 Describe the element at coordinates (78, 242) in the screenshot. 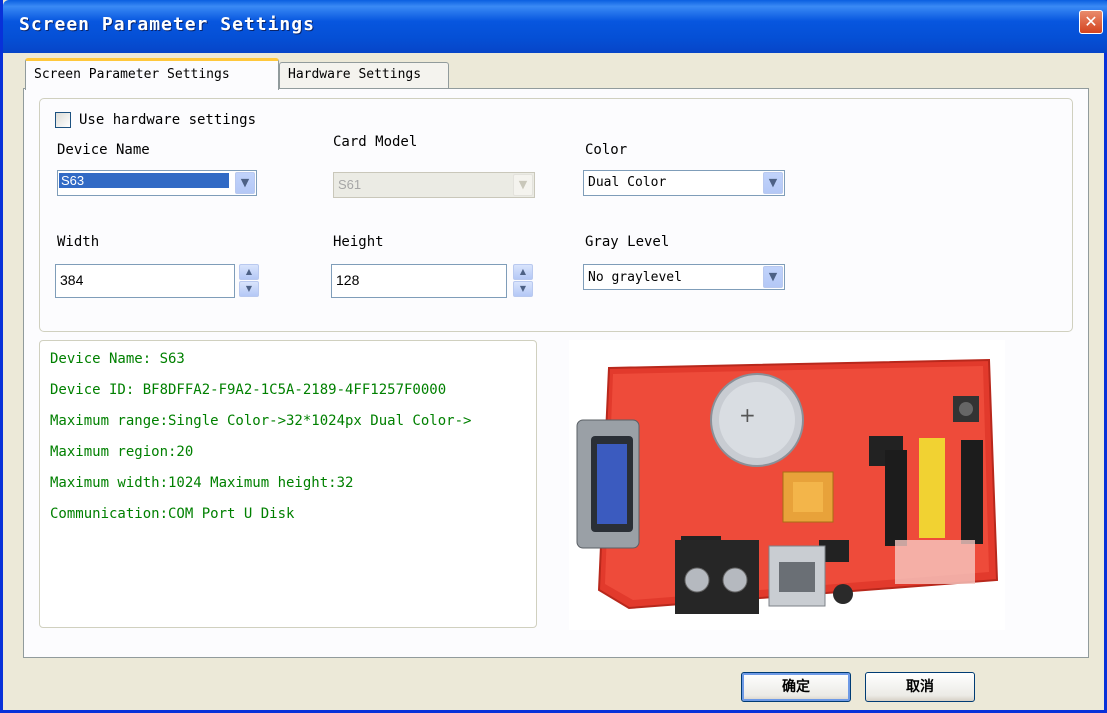

I see `width-label: Width` at that location.